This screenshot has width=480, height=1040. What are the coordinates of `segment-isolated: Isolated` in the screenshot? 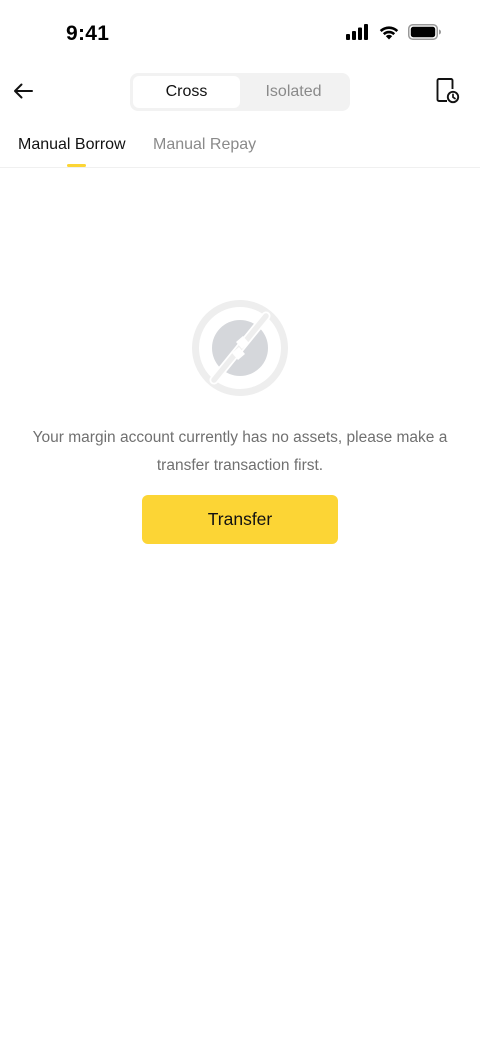 It's located at (293, 92).